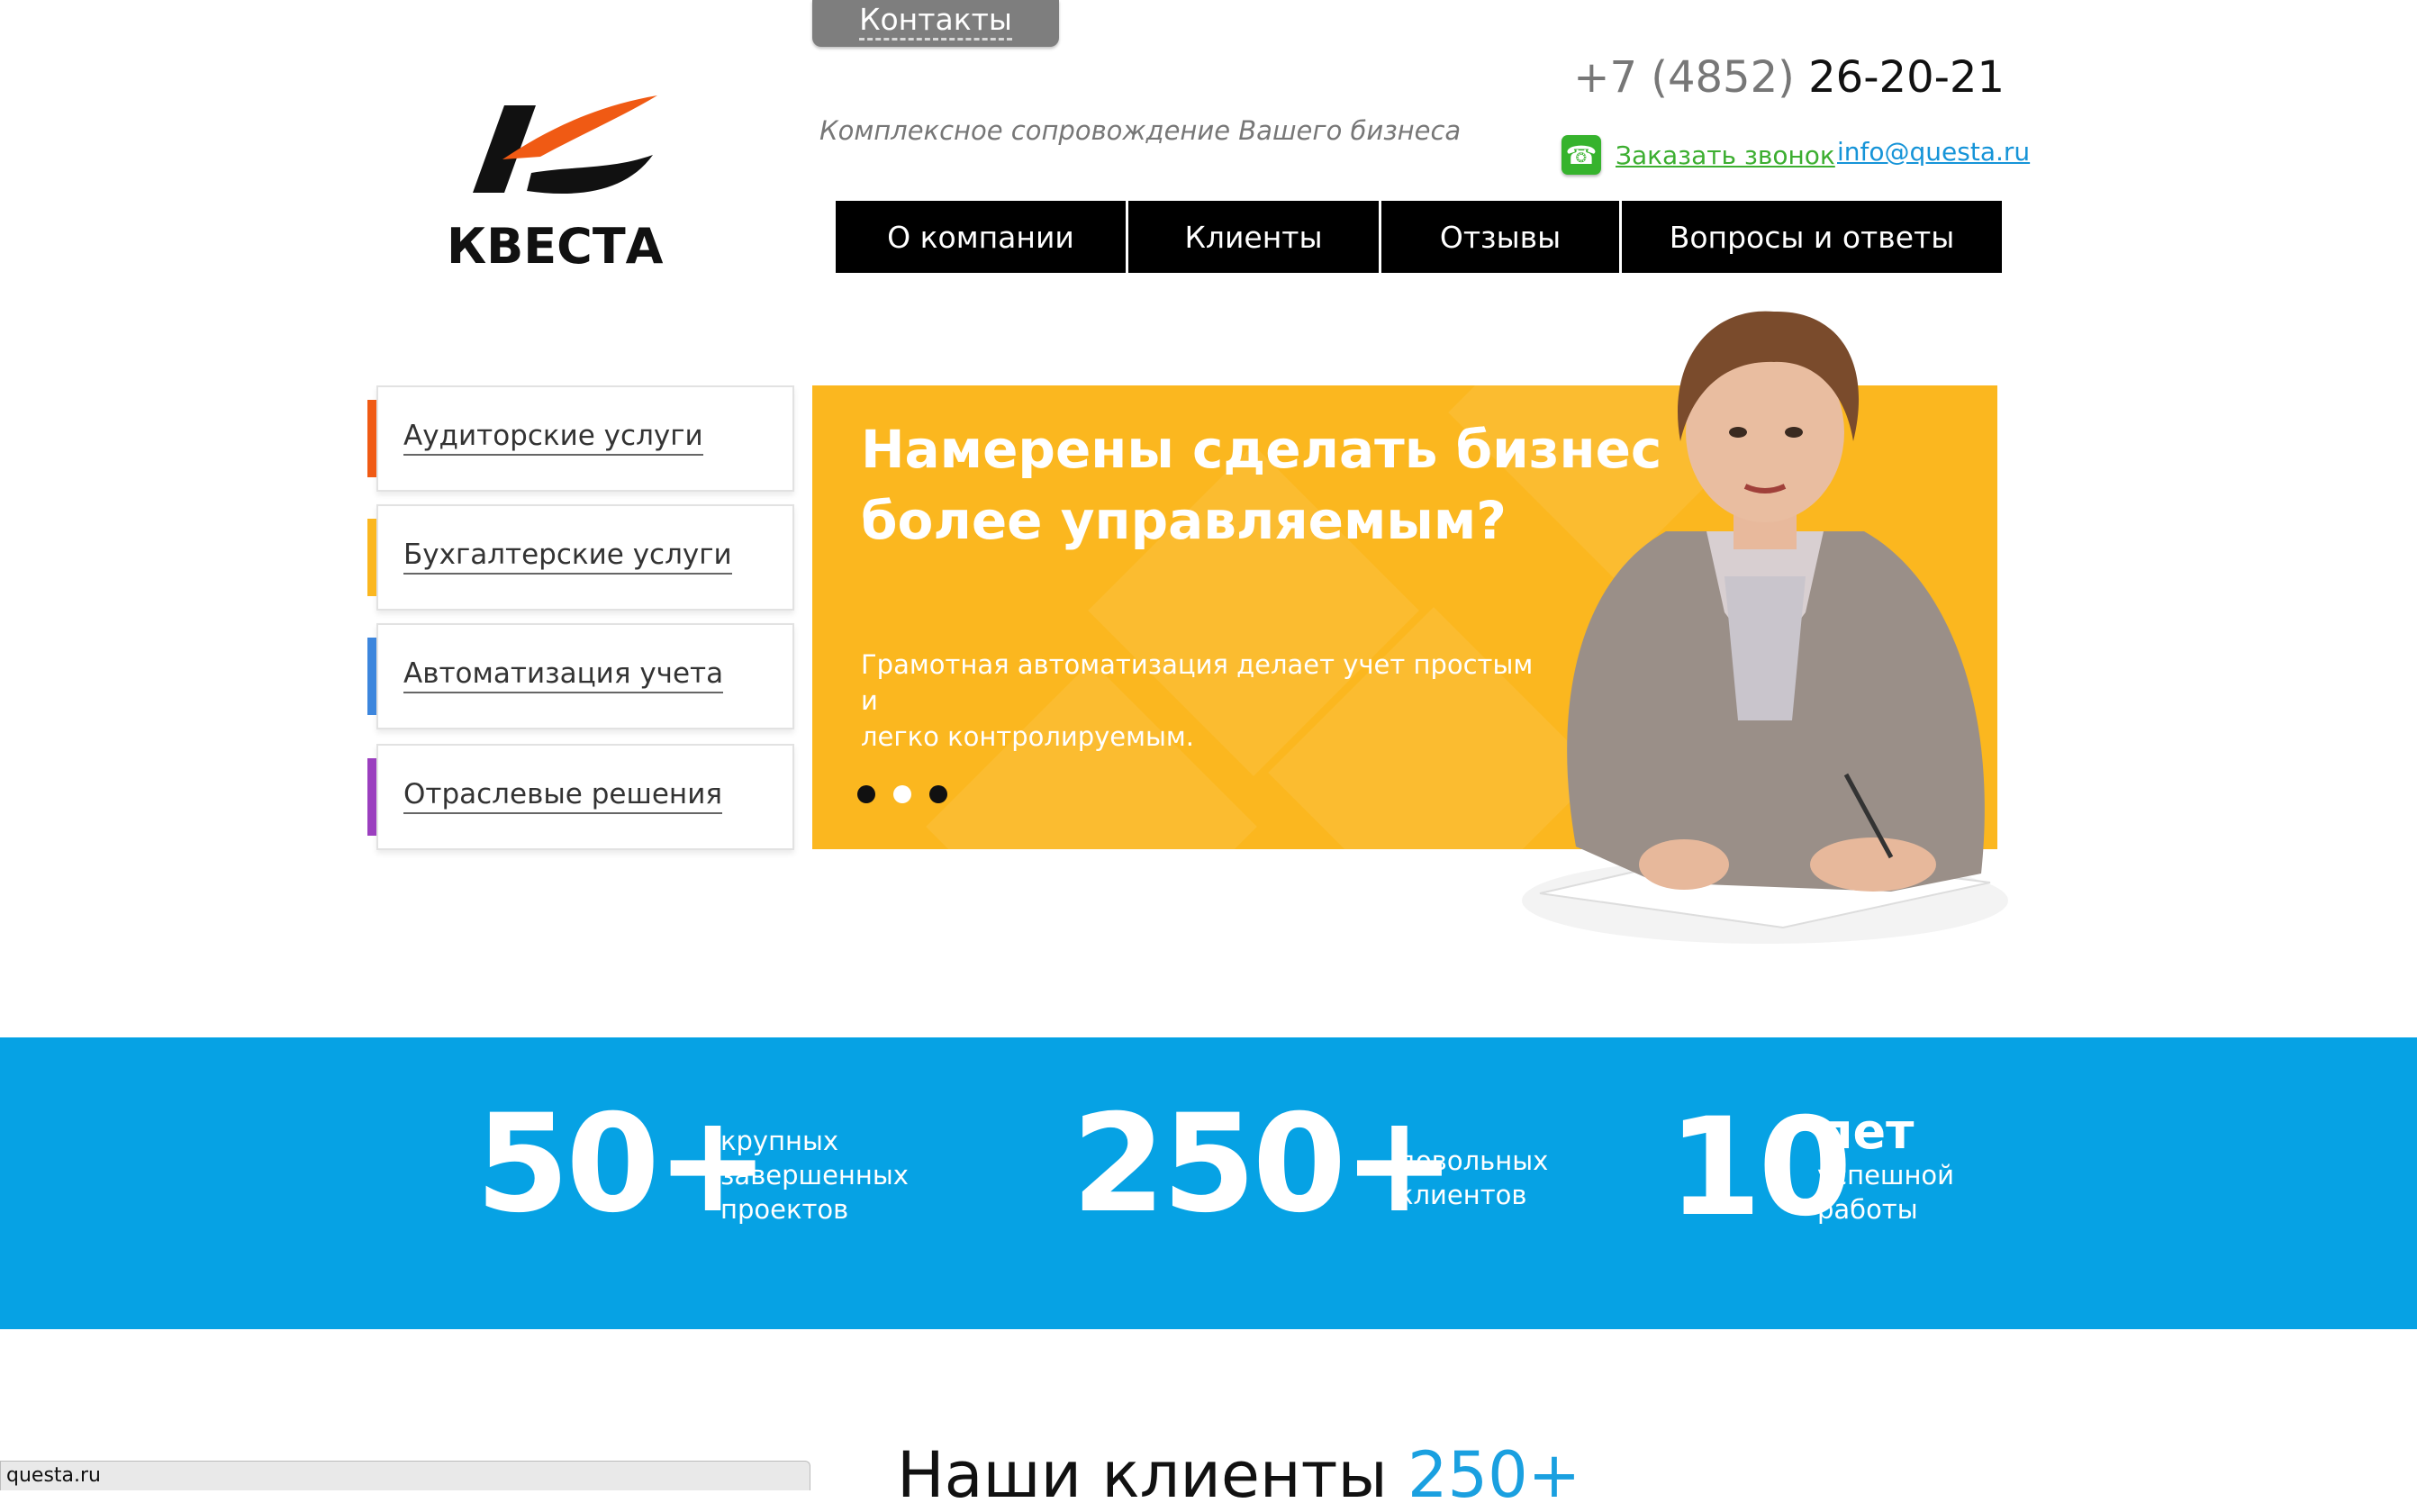  Describe the element at coordinates (1140, 130) in the screenshot. I see `tagline: Комплексное сопровождение Вашего бизнеса` at that location.